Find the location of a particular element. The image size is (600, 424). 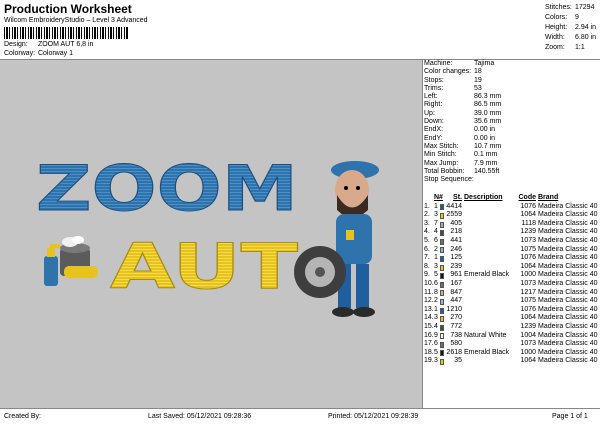

page-title: Production Worksheet is located at coordinates (68, 9).